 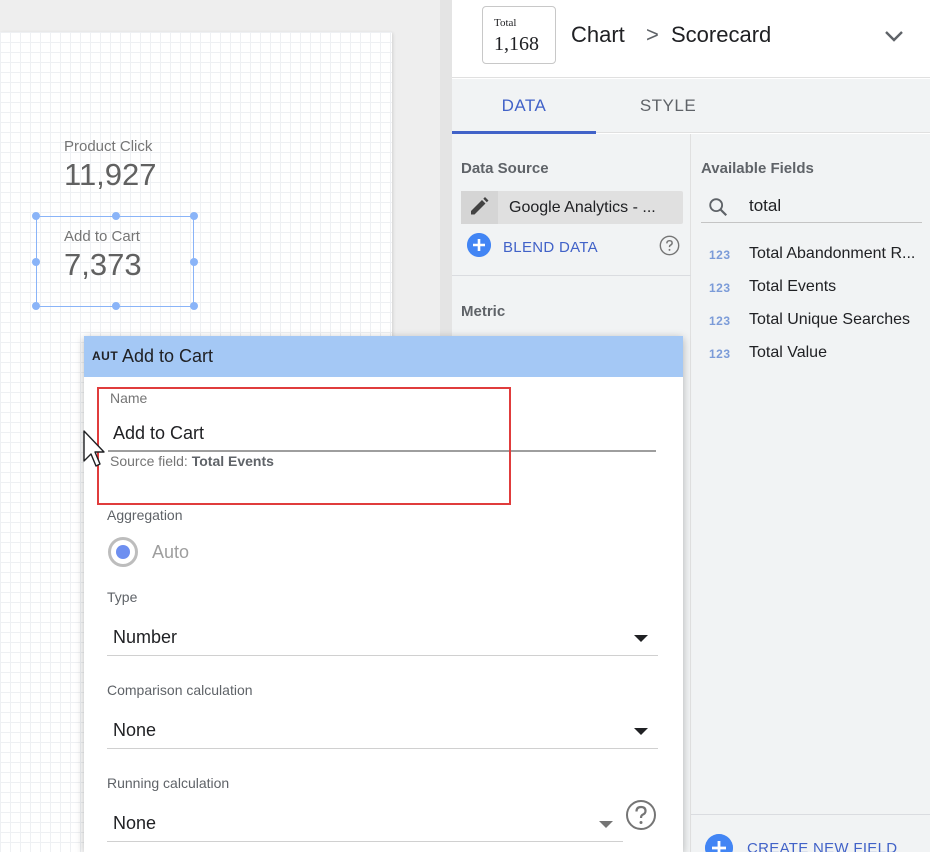 What do you see at coordinates (788, 352) in the screenshot?
I see `field-name: Total Value` at bounding box center [788, 352].